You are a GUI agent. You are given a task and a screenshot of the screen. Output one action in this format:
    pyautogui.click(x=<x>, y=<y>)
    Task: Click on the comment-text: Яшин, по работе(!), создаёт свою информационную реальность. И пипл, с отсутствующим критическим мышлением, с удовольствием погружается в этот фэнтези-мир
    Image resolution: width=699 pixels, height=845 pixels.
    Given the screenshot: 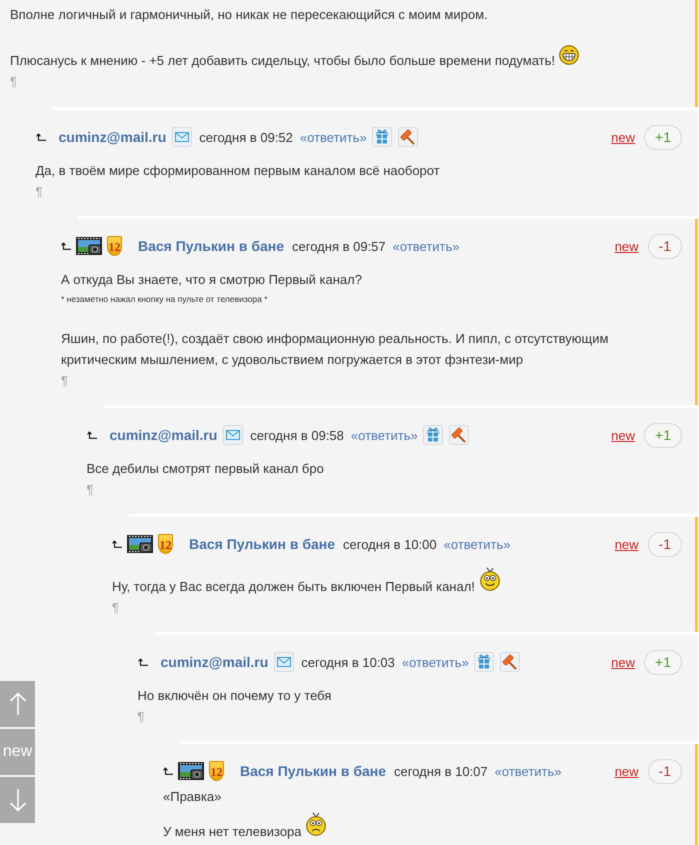 What is the action you would take?
    pyautogui.click(x=334, y=349)
    